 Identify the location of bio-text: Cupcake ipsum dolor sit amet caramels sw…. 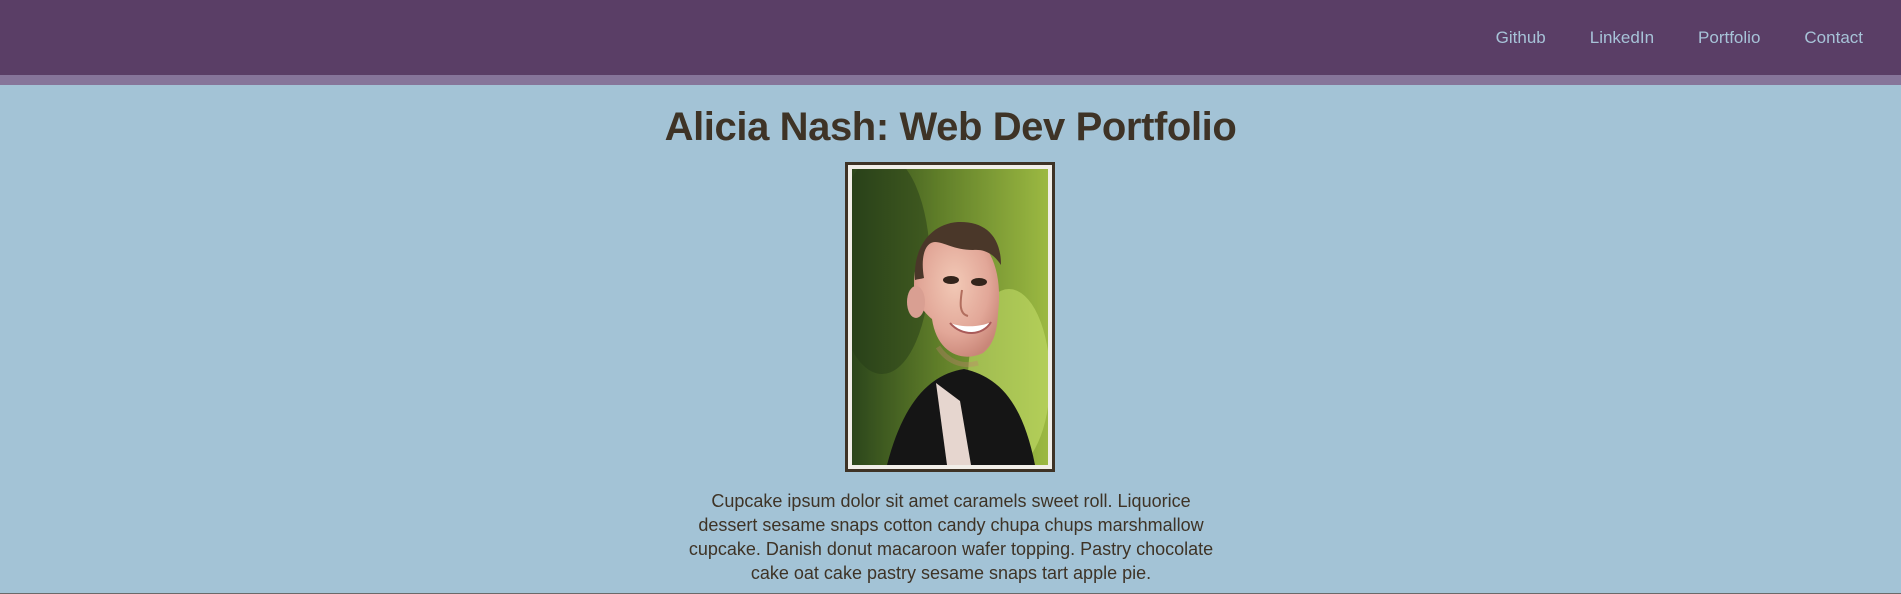
(951, 537).